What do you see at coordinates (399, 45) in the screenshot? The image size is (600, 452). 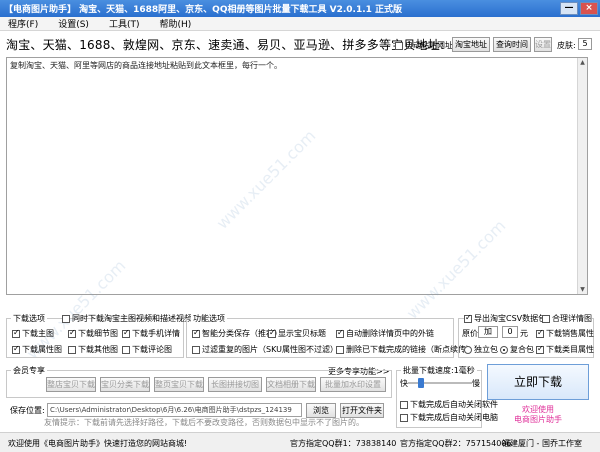 I see `auto-paste-checkbox` at bounding box center [399, 45].